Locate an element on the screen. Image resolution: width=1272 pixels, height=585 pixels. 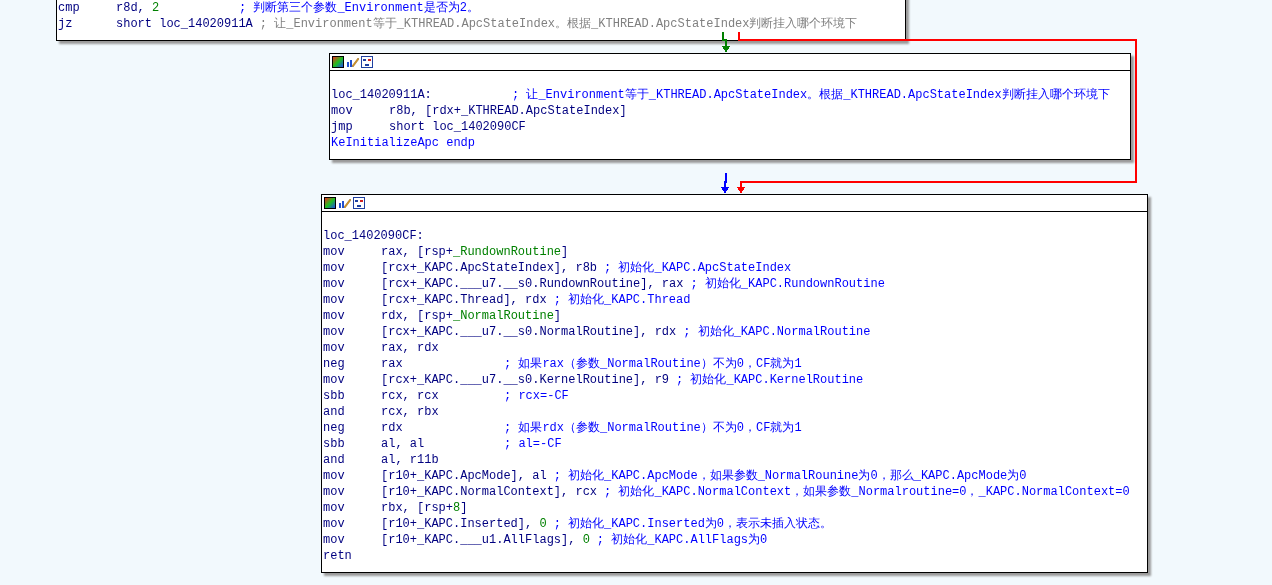
code-comment: ; 初始化_KAPC.AllFlags为0 is located at coordinates (682, 540).